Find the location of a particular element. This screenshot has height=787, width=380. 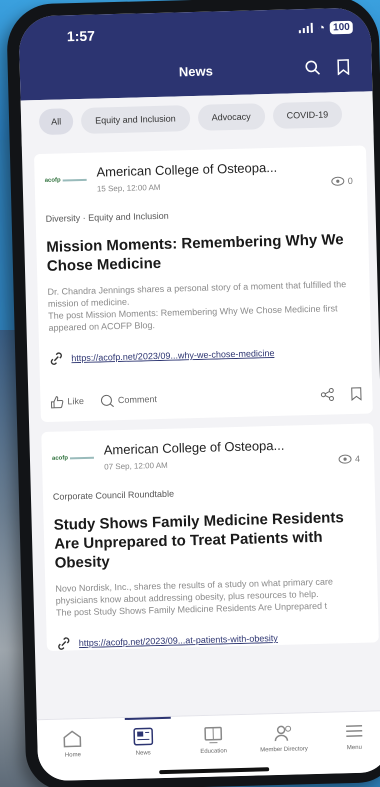

education-icon is located at coordinates (213, 735).